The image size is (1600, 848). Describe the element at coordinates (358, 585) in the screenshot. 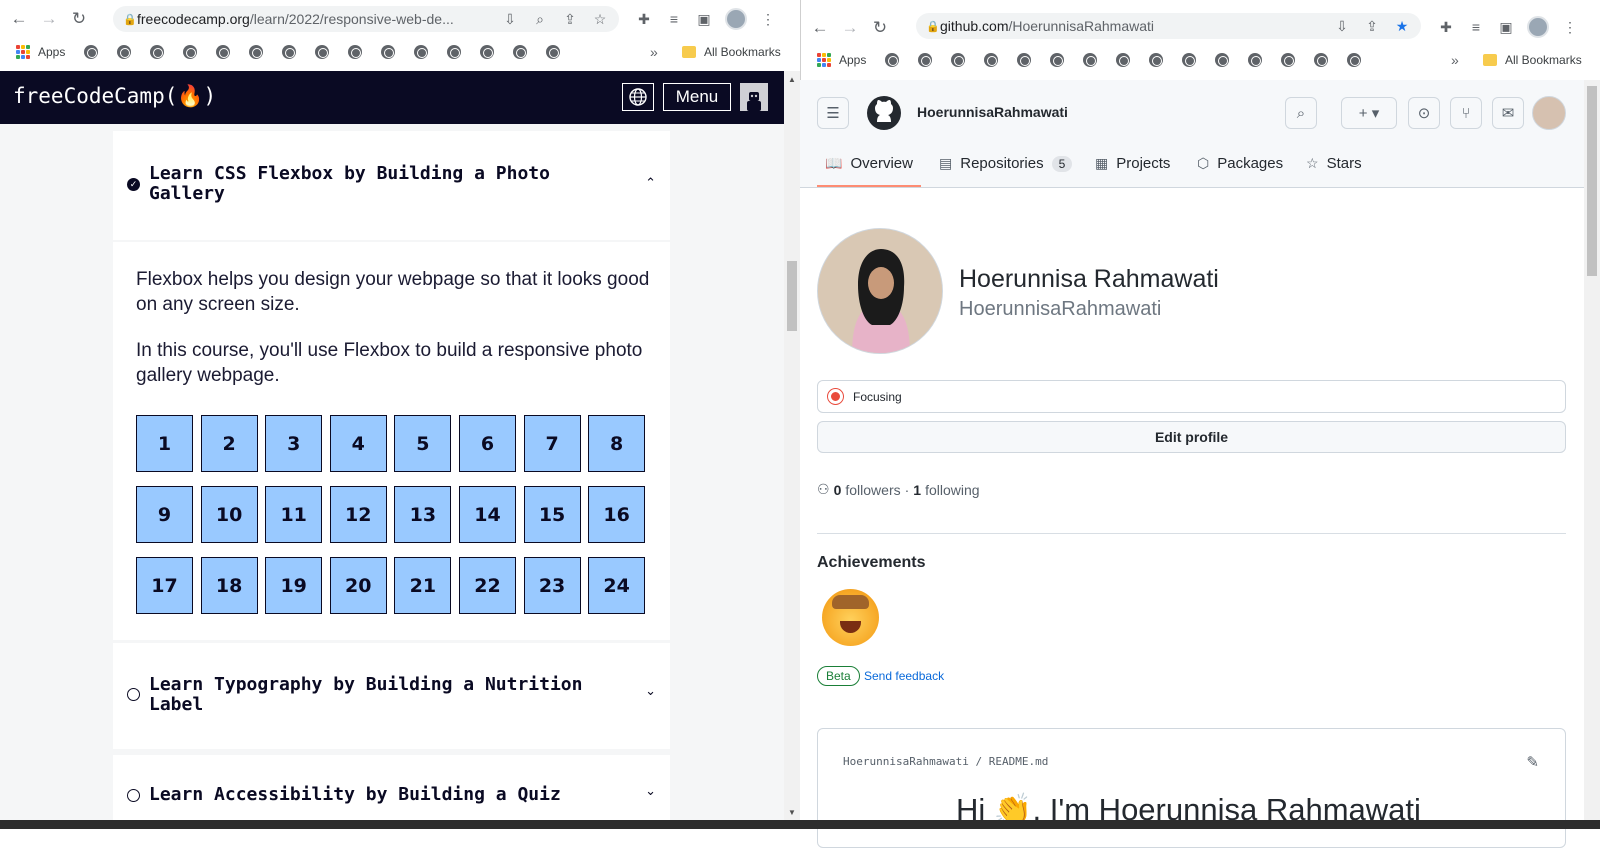

I see `challenge-tile: 20` at that location.